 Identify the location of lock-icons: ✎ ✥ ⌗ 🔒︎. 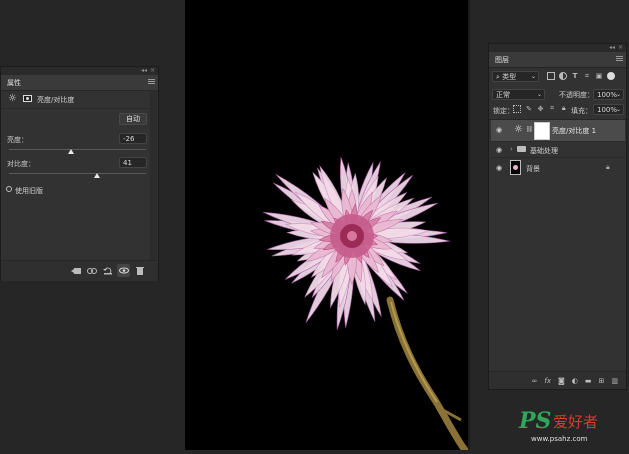
(540, 109).